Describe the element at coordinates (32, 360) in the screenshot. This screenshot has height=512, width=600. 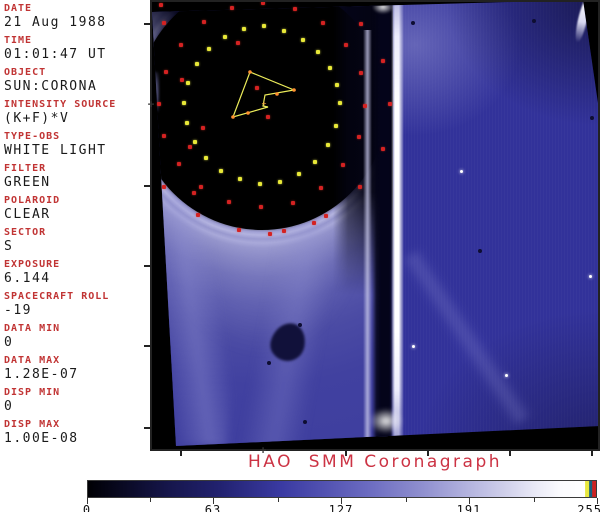
I see `field-label: DATA MAX` at that location.